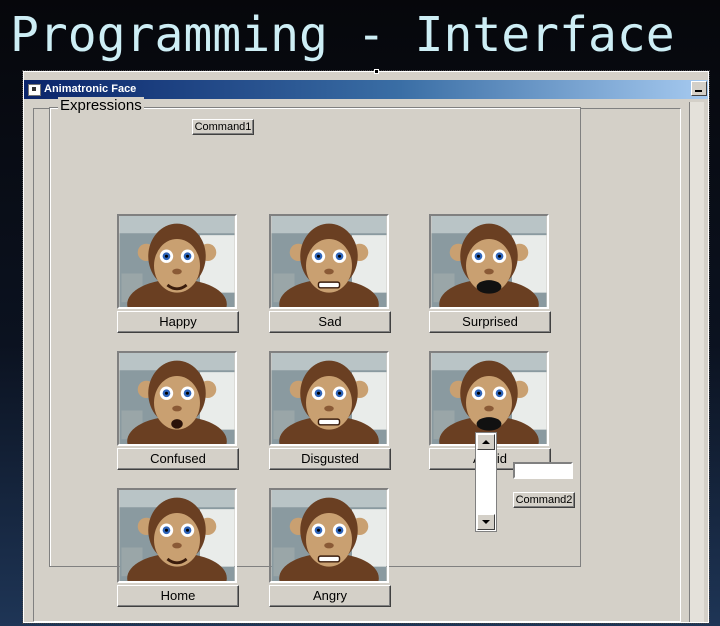 This screenshot has width=720, height=626. I want to click on command1-button: Command1, so click(223, 127).